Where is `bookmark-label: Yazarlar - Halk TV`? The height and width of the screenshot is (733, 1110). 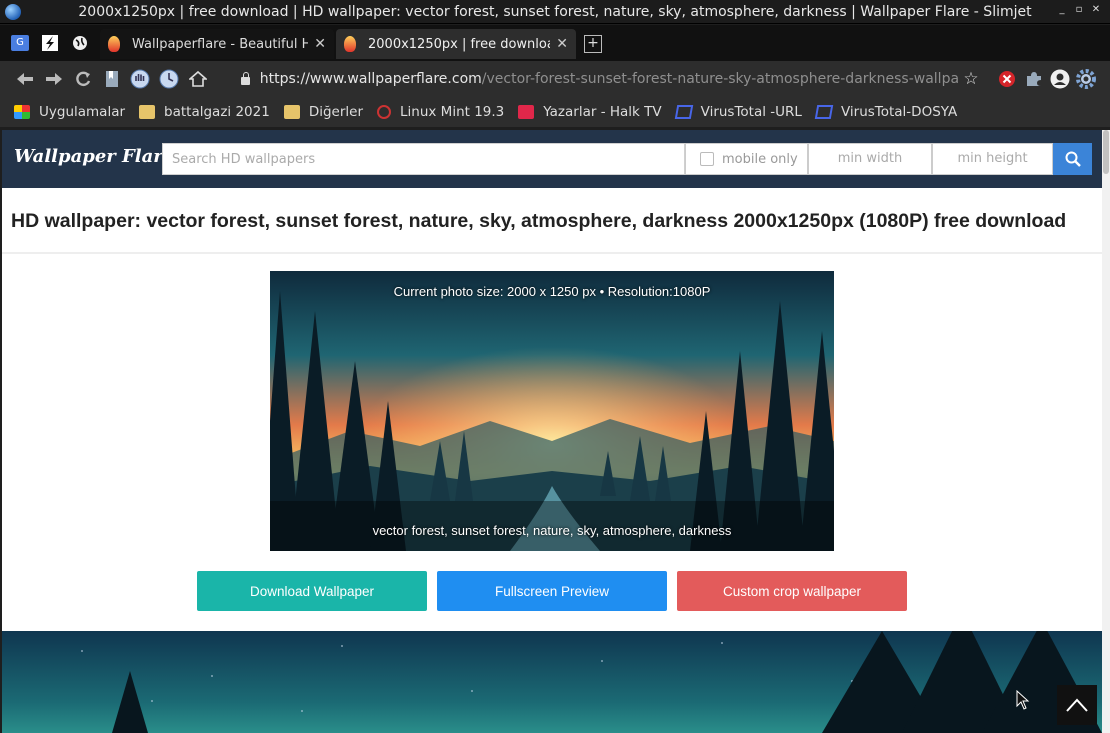
bookmark-label: Yazarlar - Halk TV is located at coordinates (602, 112).